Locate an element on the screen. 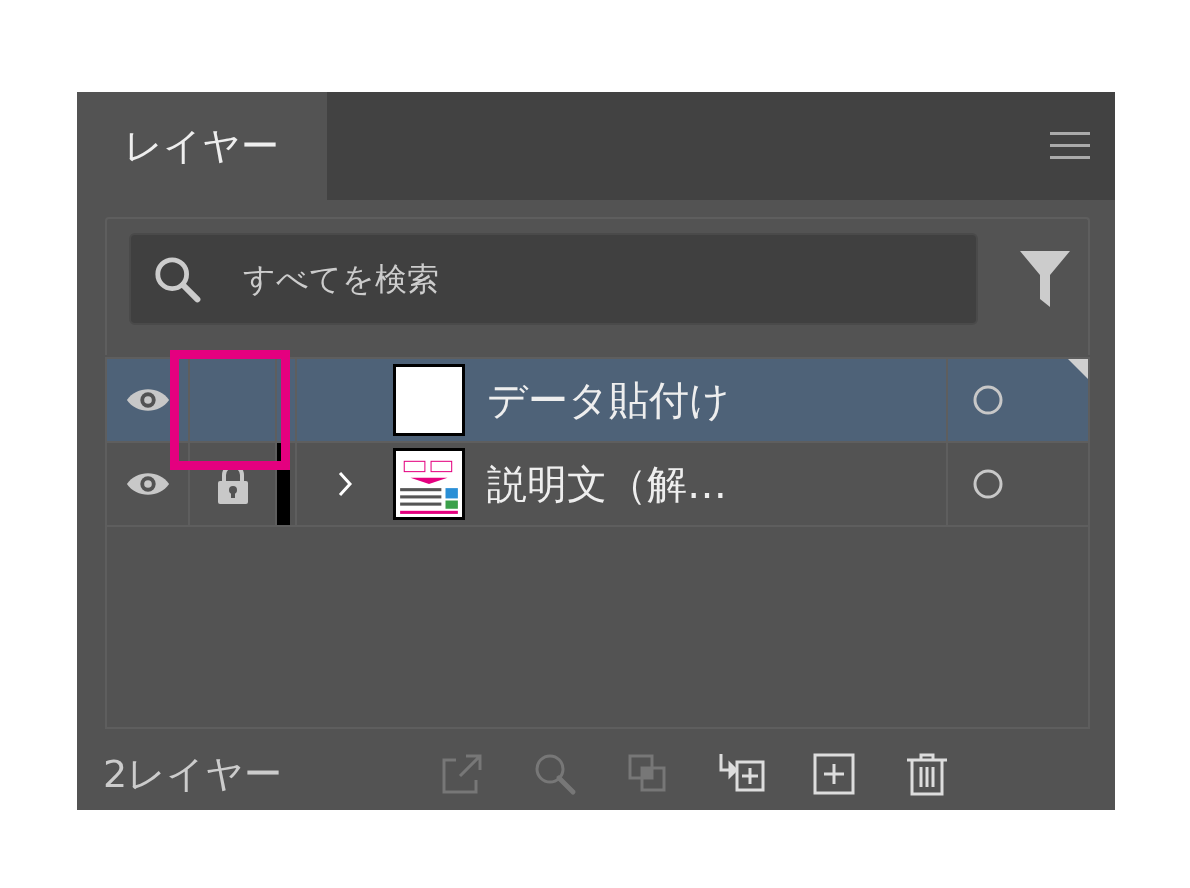 Image resolution: width=1190 pixels, height=888 pixels. layer-row: データ貼付け is located at coordinates (597, 401).